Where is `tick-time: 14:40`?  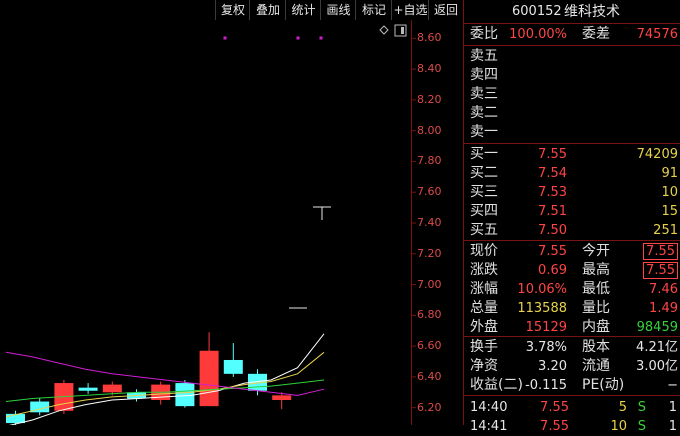
tick-time: 14:40 is located at coordinates (489, 407).